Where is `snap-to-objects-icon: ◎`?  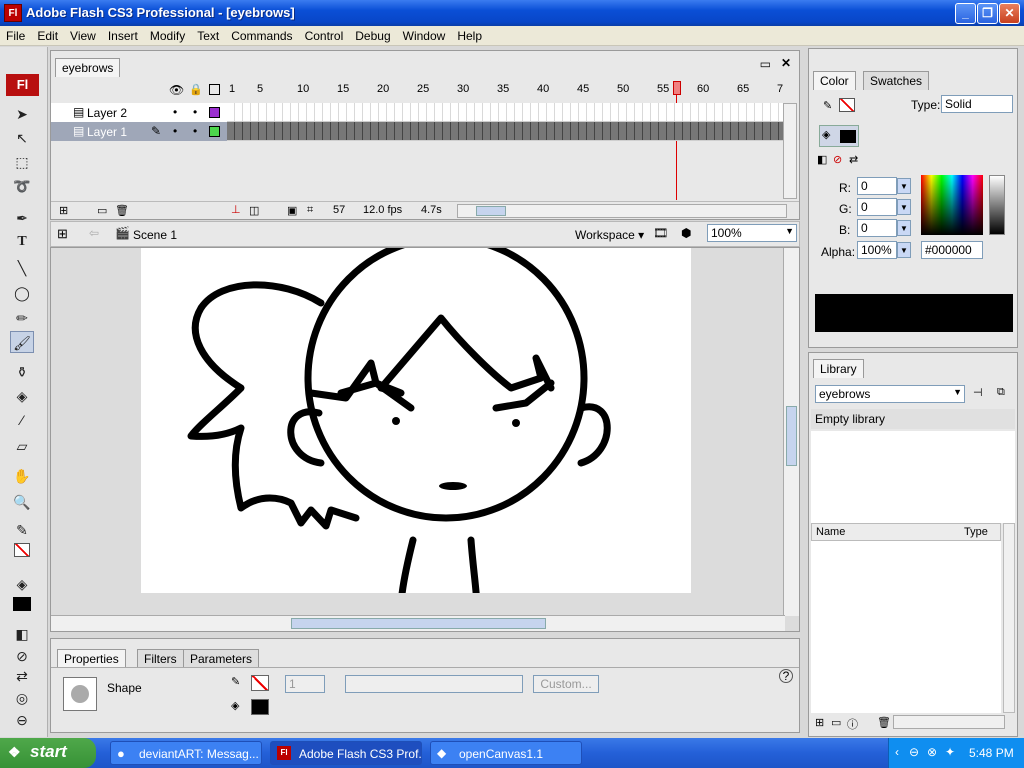 snap-to-objects-icon: ◎ is located at coordinates (22, 698).